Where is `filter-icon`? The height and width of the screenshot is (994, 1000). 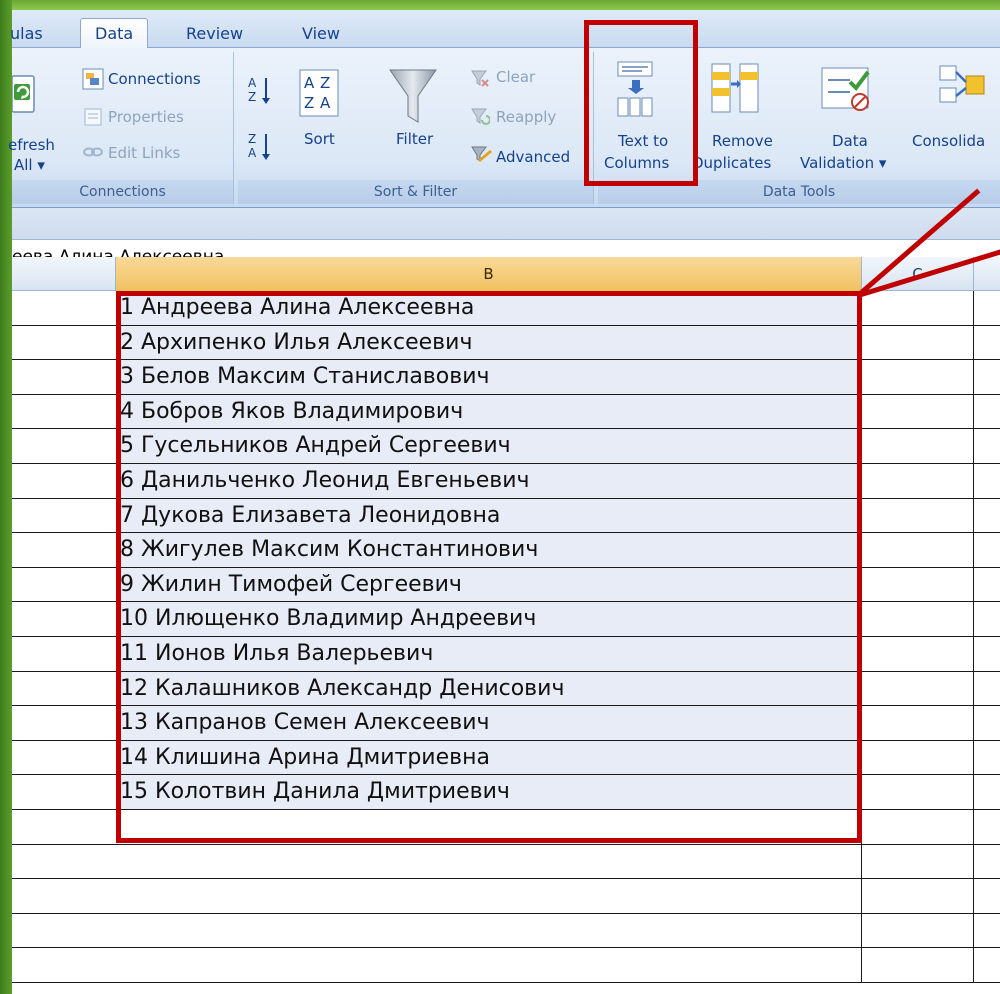
filter-icon is located at coordinates (413, 98).